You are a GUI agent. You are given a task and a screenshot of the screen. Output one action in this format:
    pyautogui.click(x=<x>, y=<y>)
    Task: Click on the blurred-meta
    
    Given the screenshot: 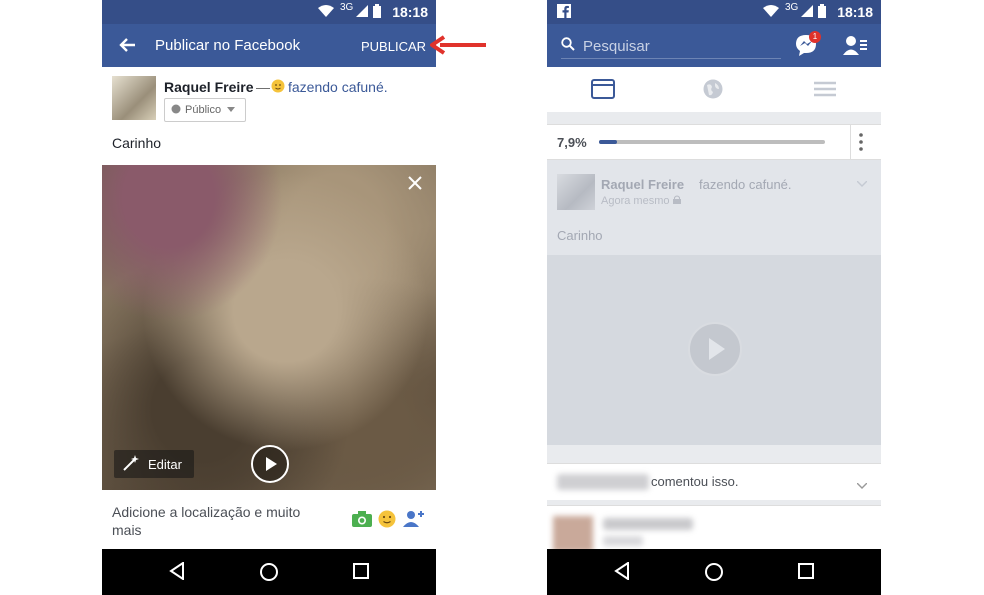 What is the action you would take?
    pyautogui.click(x=623, y=541)
    